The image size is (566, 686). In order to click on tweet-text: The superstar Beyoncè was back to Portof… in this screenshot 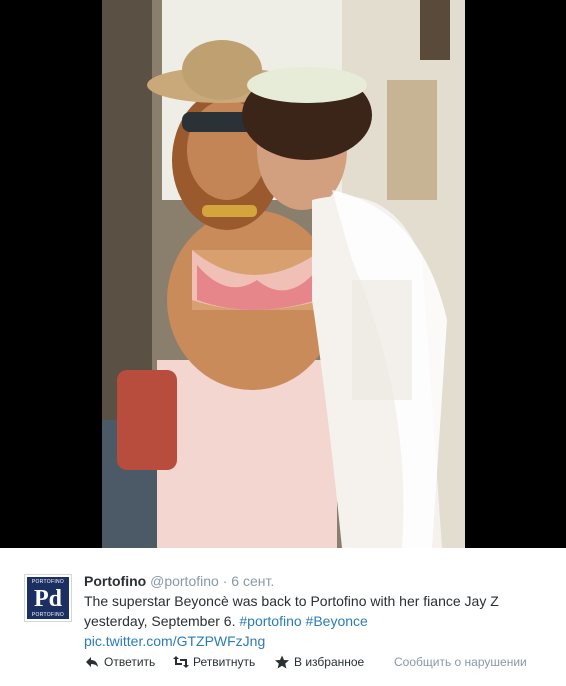, I will do `click(319, 621)`.